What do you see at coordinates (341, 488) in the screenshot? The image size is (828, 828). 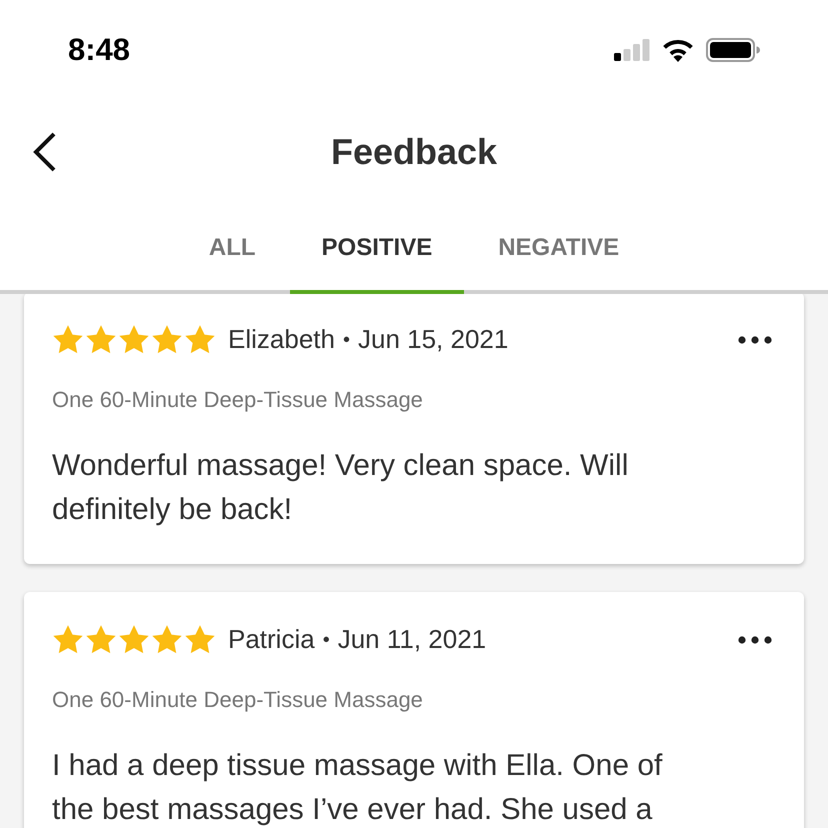 I see `review-text: Wonderful massage! Very clean space. Will definitely be back!` at bounding box center [341, 488].